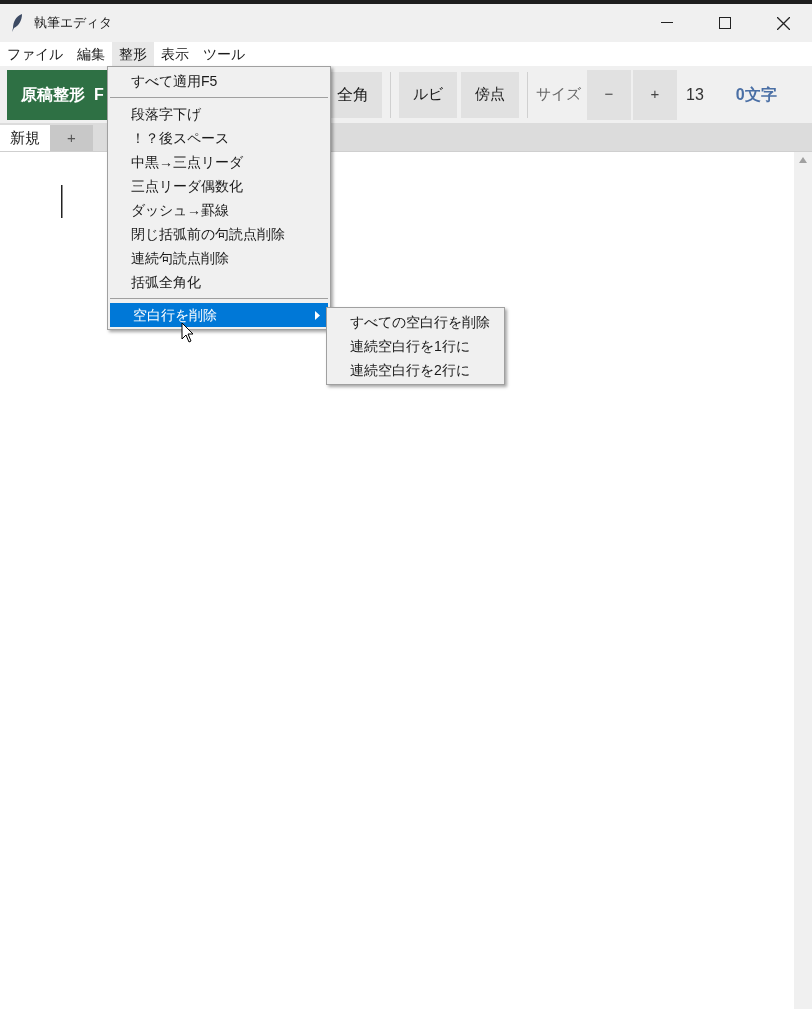 The width and height of the screenshot is (812, 1009). I want to click on menu-option: 連続空白行を2行に, so click(415, 370).